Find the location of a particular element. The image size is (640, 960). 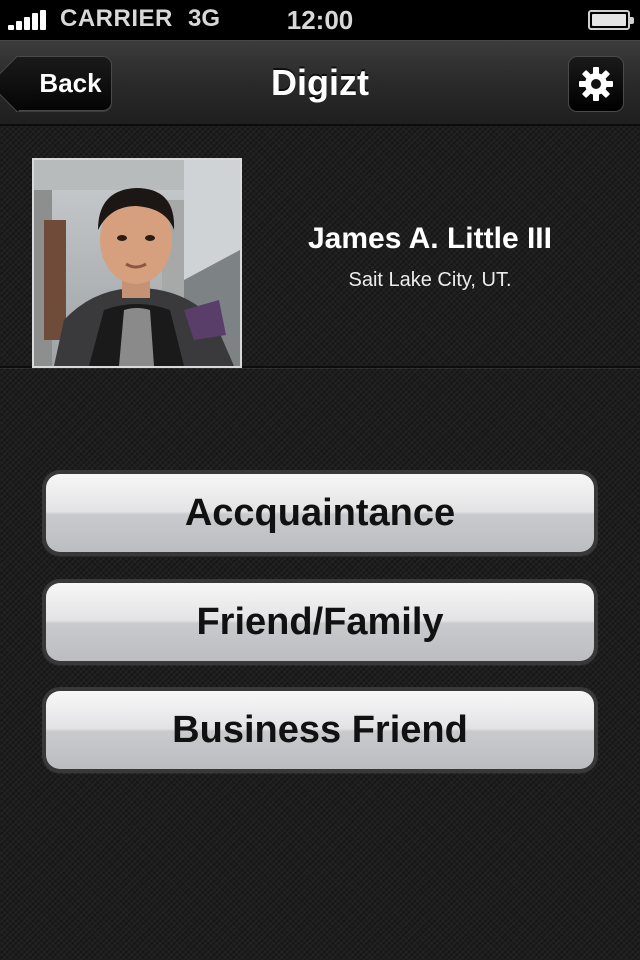

battery-icon is located at coordinates (611, 20).